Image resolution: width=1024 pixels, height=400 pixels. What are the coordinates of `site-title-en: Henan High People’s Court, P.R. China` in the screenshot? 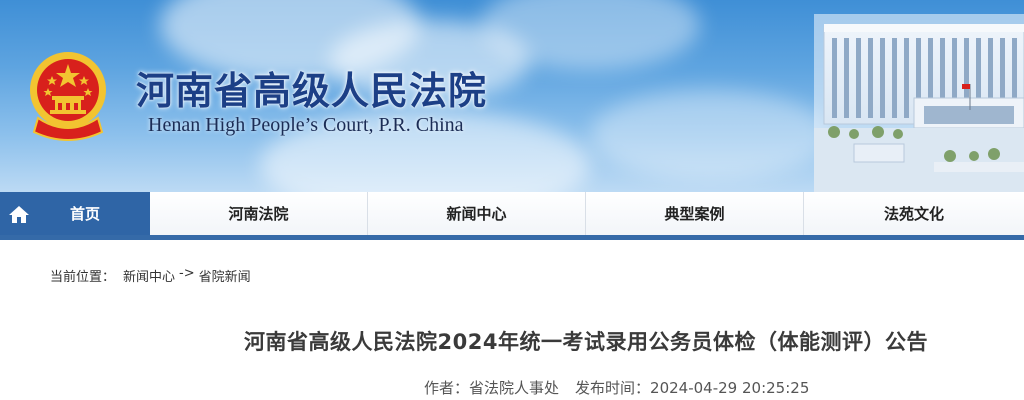 It's located at (306, 125).